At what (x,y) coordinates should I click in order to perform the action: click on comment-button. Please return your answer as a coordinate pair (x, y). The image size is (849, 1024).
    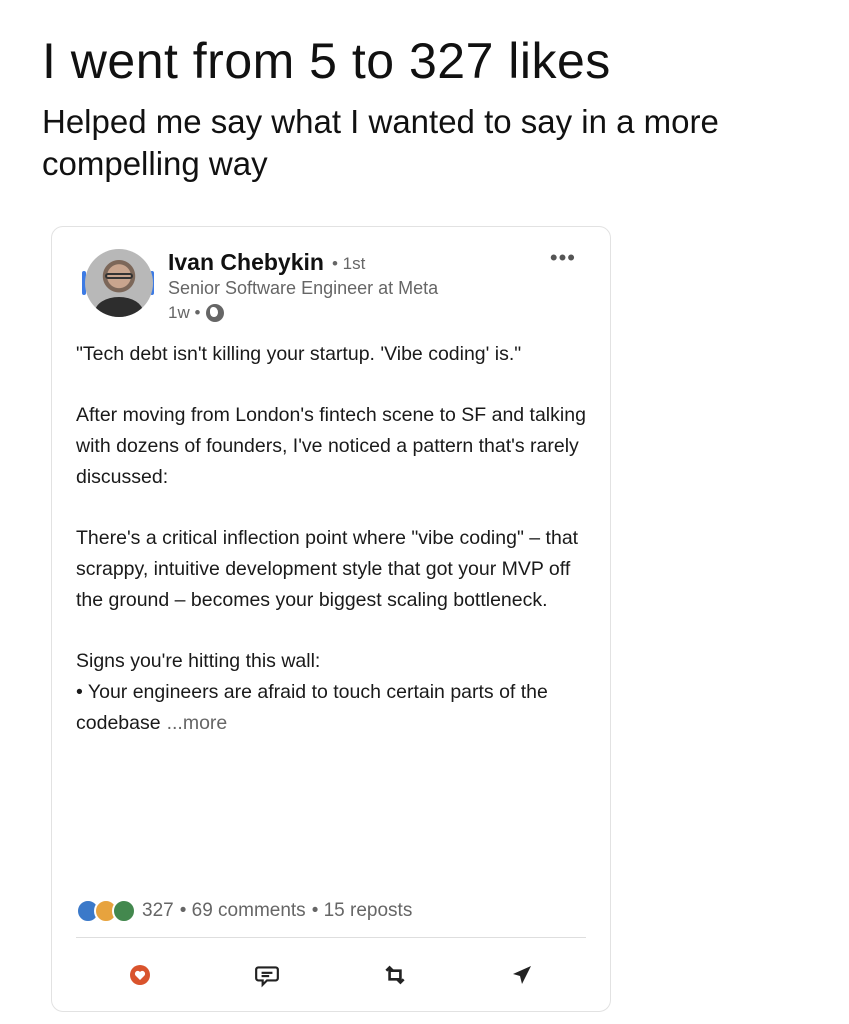
    Looking at the image, I should click on (267, 975).